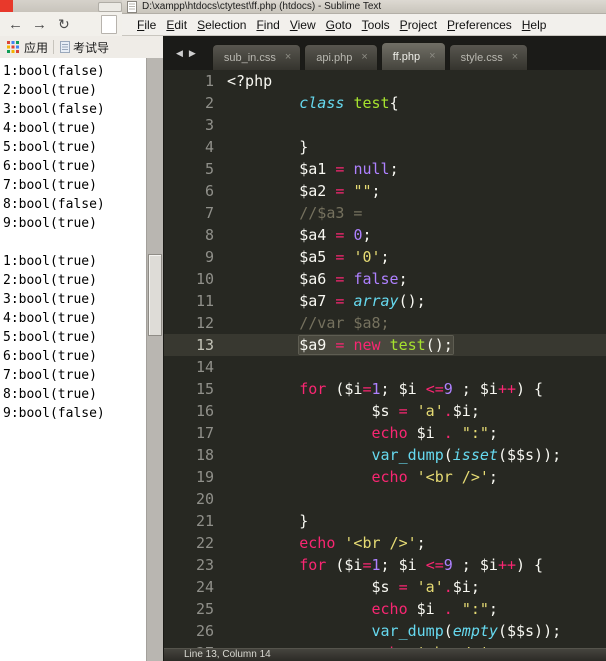 This screenshot has width=606, height=661. Describe the element at coordinates (267, 25) in the screenshot. I see `menu-find: Find` at that location.